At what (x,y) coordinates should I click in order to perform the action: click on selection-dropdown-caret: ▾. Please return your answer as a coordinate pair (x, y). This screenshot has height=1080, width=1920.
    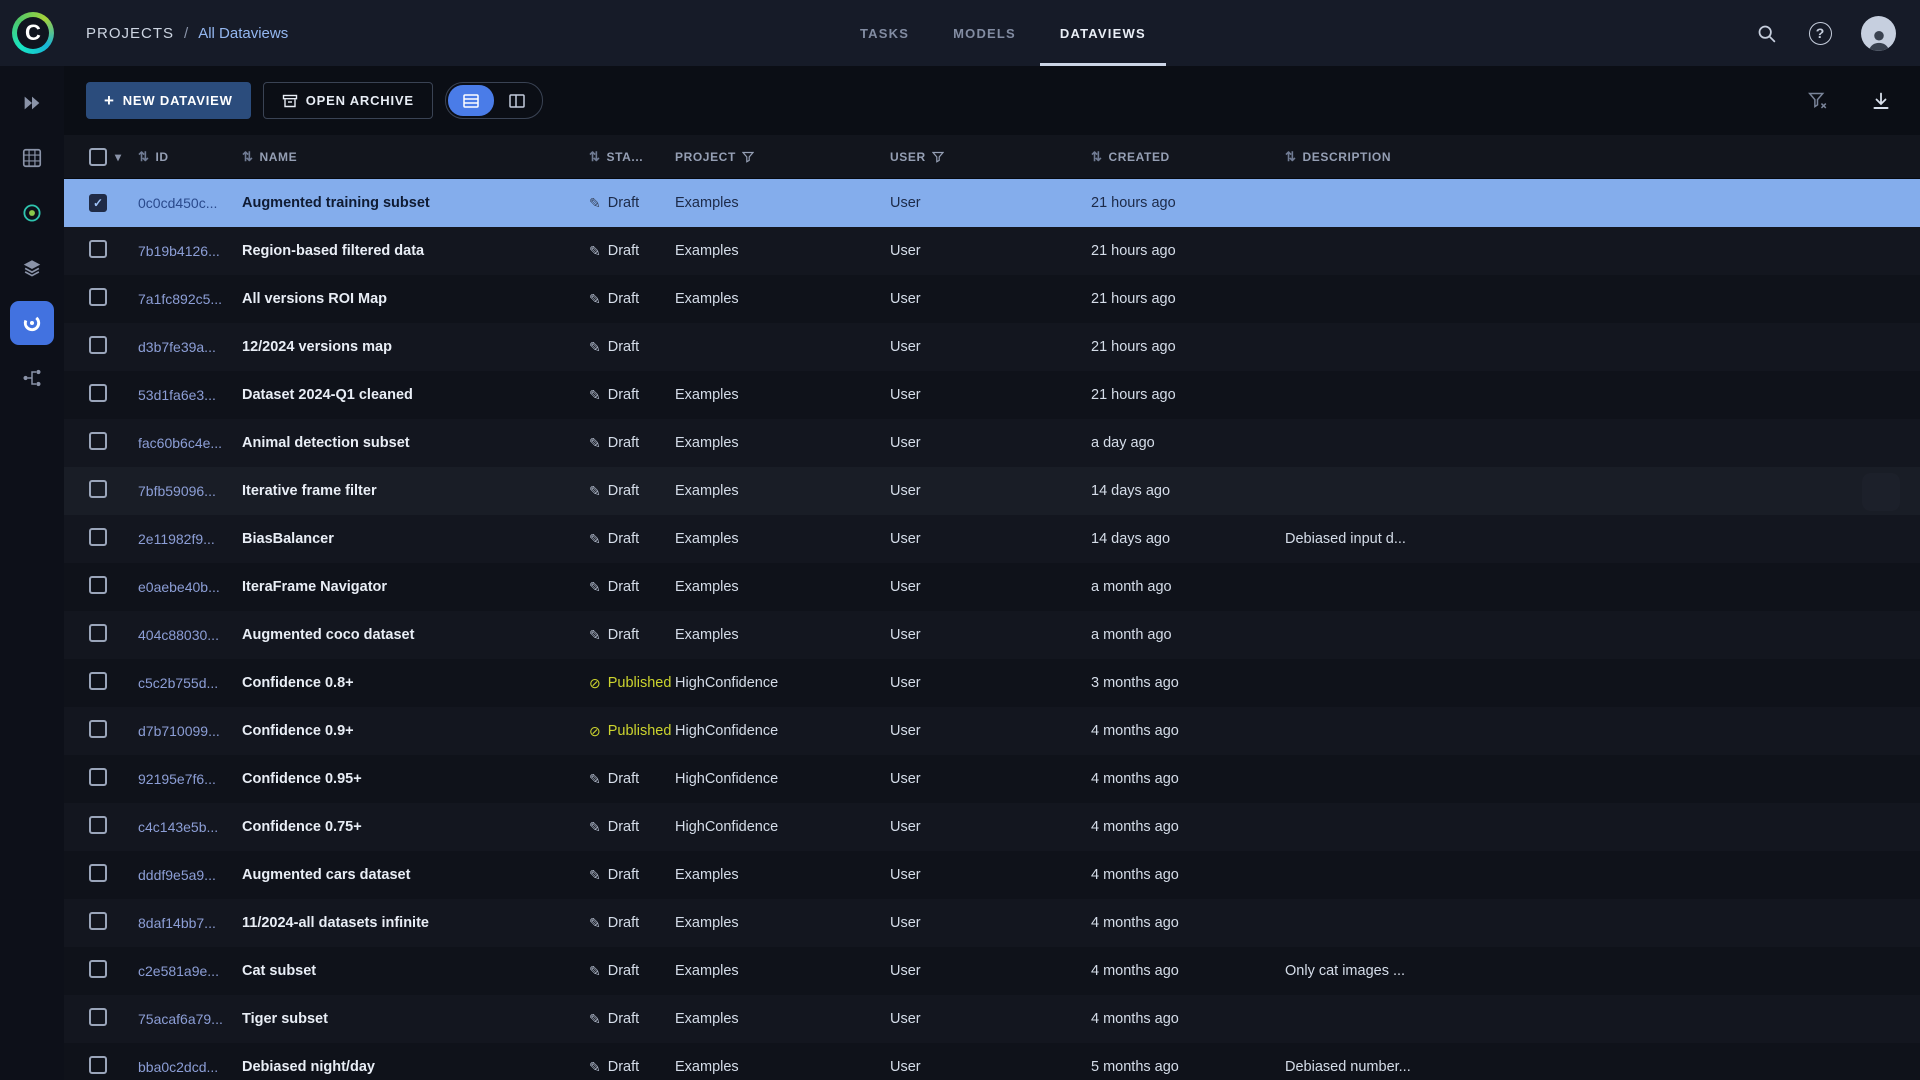
    Looking at the image, I should click on (118, 157).